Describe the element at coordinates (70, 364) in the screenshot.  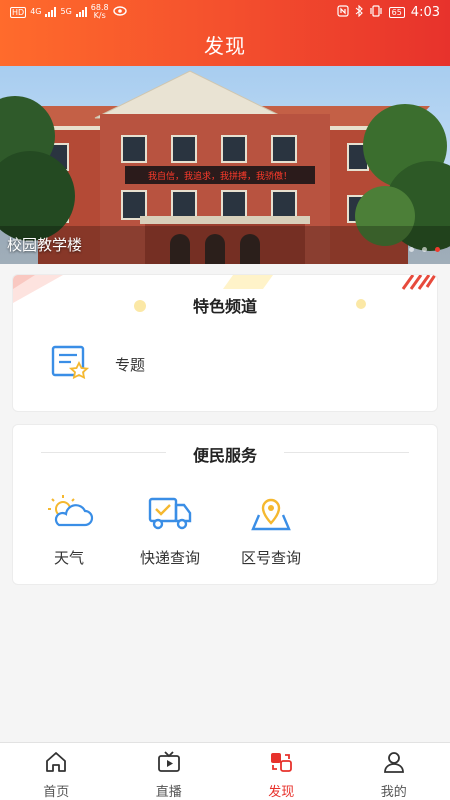
I see `topic-icon` at that location.